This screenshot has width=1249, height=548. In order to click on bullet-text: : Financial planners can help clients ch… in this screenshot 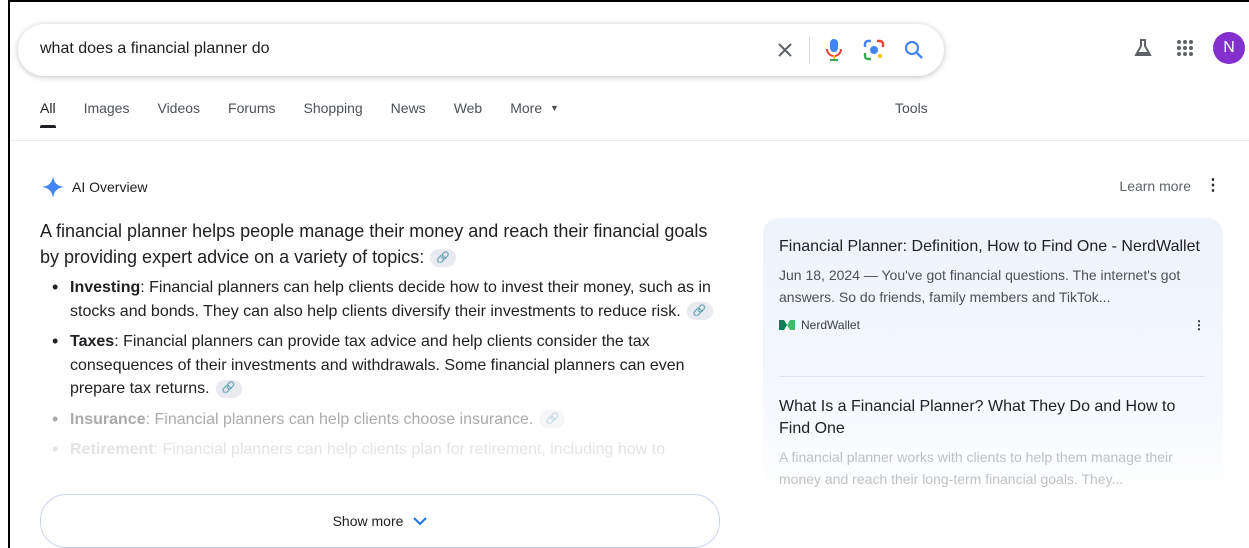, I will do `click(339, 419)`.